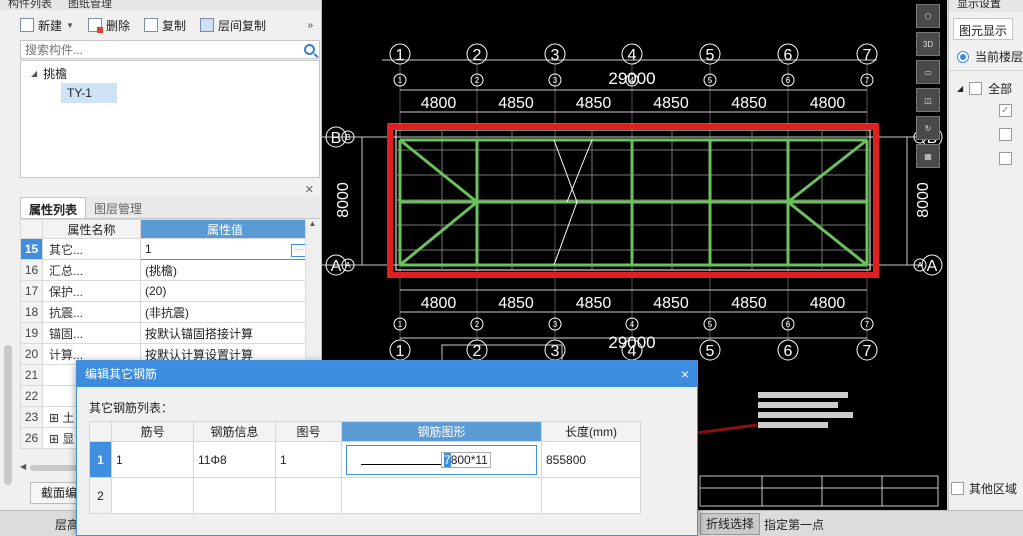 Image resolution: width=1023 pixels, height=536 pixels. I want to click on table-row: 1 1 11Φ8 1 7800*11 855800, so click(365, 459).